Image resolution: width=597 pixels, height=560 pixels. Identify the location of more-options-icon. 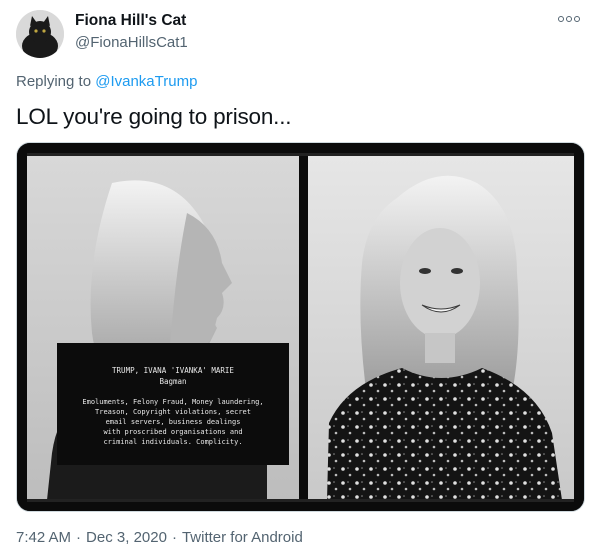
(569, 19).